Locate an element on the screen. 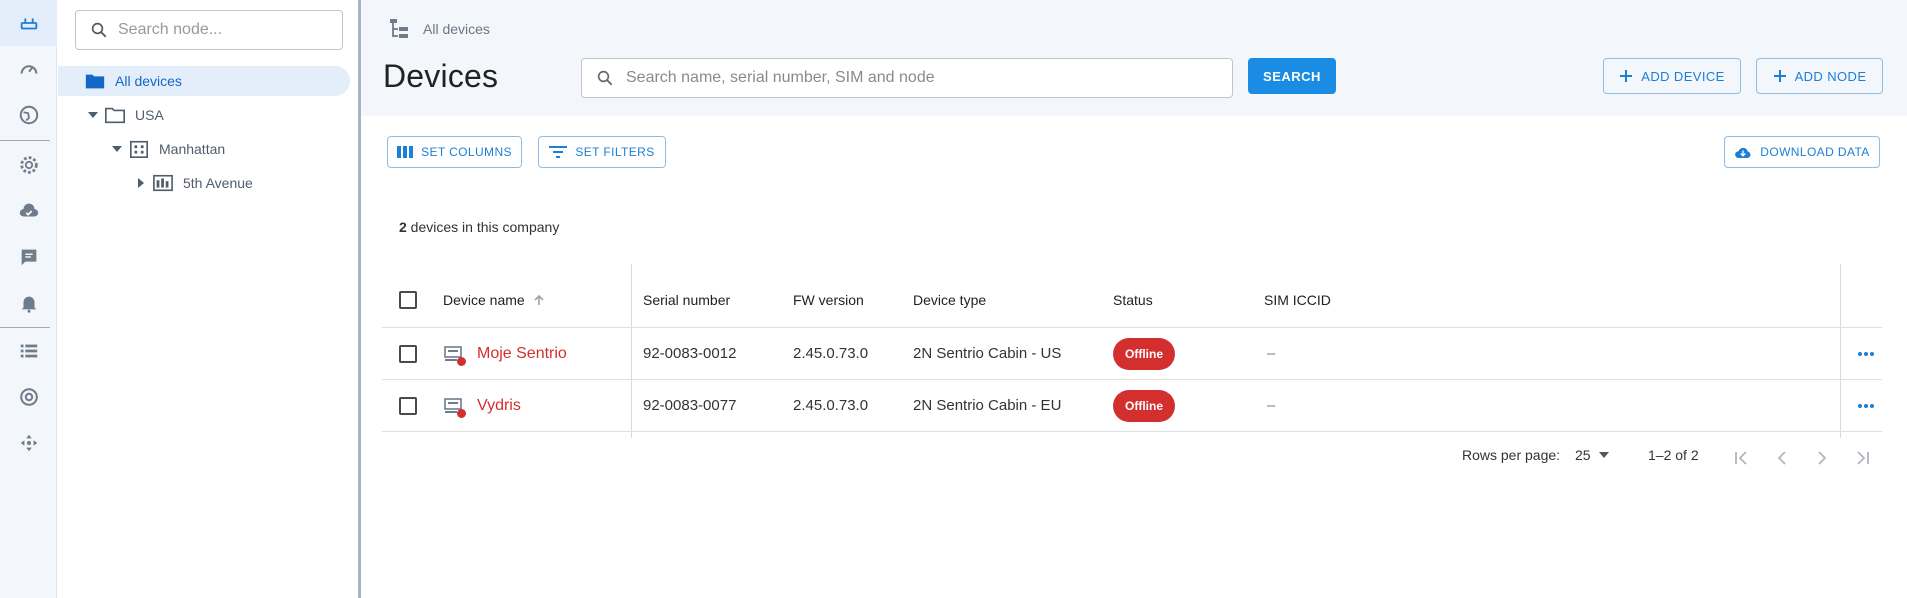 This screenshot has width=1907, height=598. first-page-icon is located at coordinates (1741, 458).